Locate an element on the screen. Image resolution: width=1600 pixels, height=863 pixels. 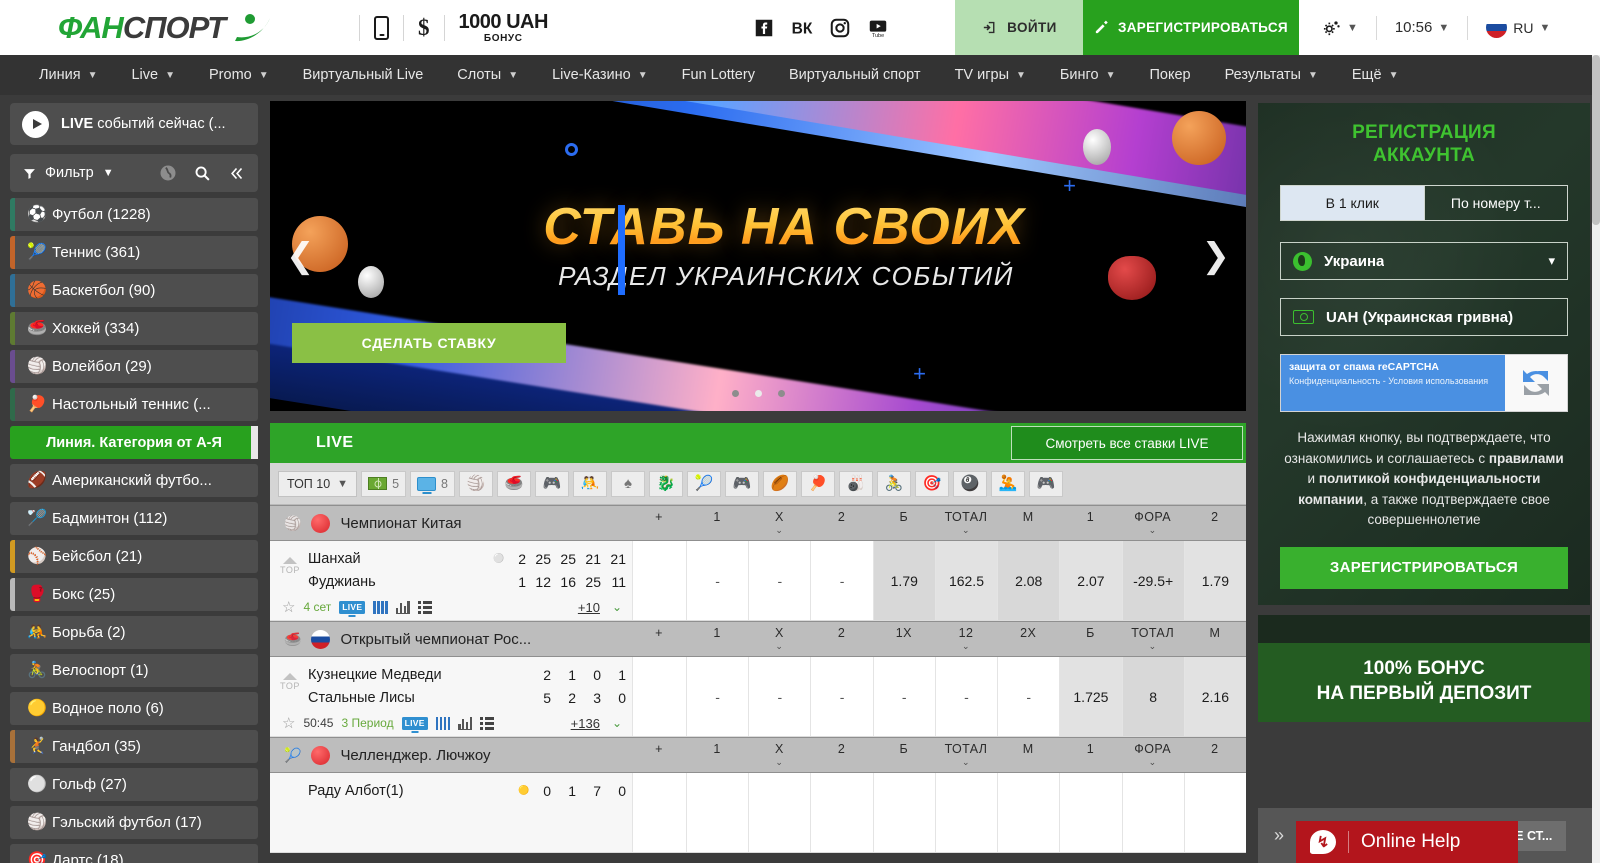
settings-menu: ▼ is located at coordinates (1339, 28).